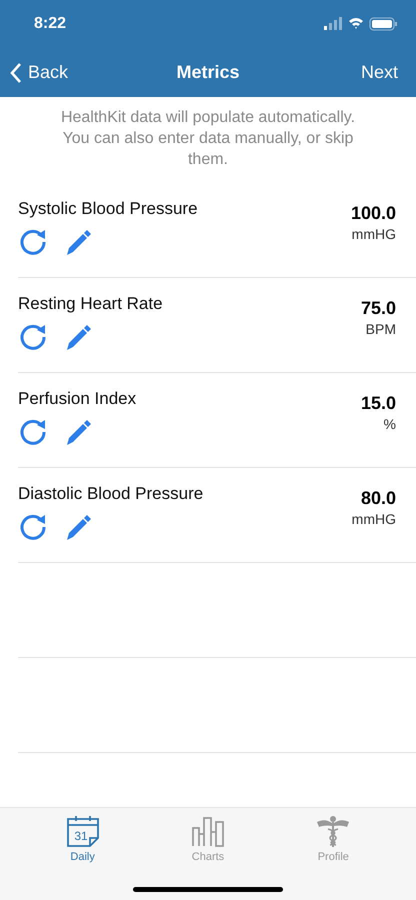 The width and height of the screenshot is (416, 900). Describe the element at coordinates (90, 304) in the screenshot. I see `metric-name: Resting Heart Rate` at that location.